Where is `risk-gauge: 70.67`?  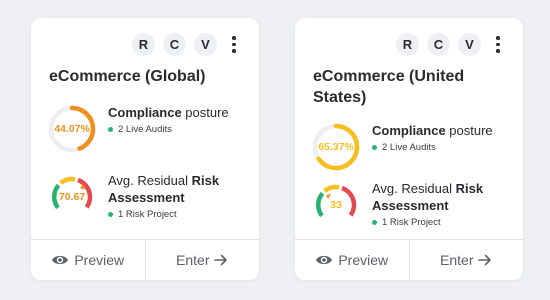 risk-gauge: 70.67 is located at coordinates (72, 197).